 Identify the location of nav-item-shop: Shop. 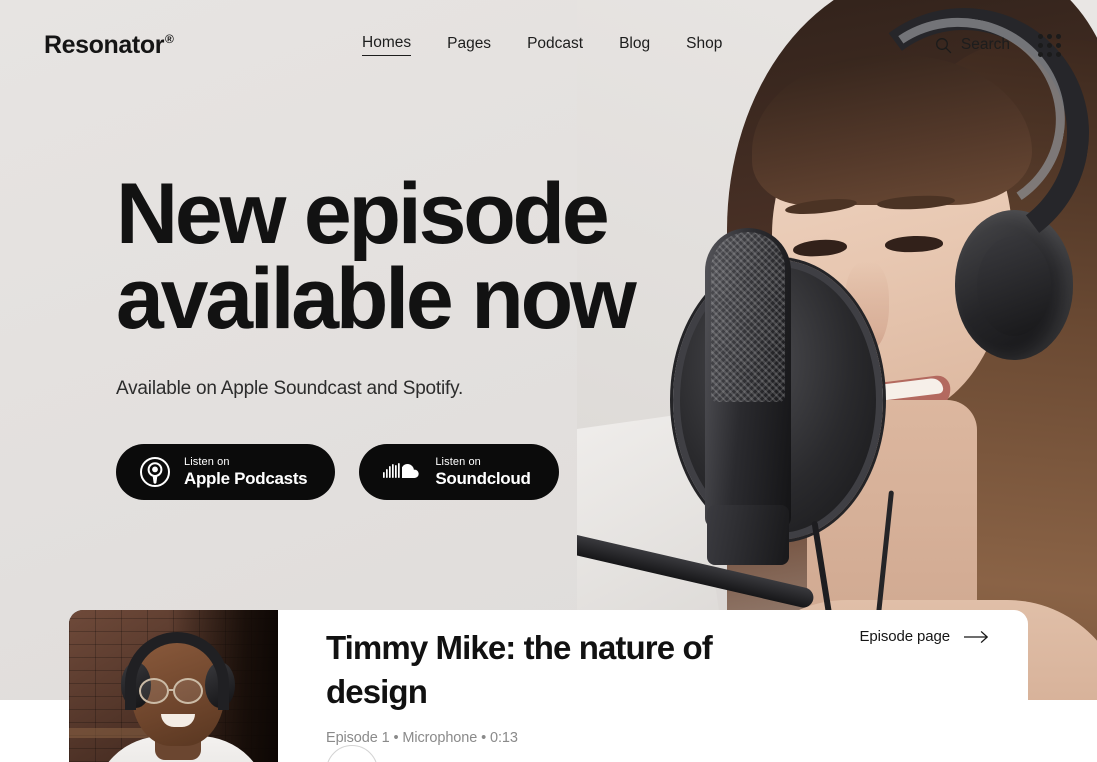
(704, 45).